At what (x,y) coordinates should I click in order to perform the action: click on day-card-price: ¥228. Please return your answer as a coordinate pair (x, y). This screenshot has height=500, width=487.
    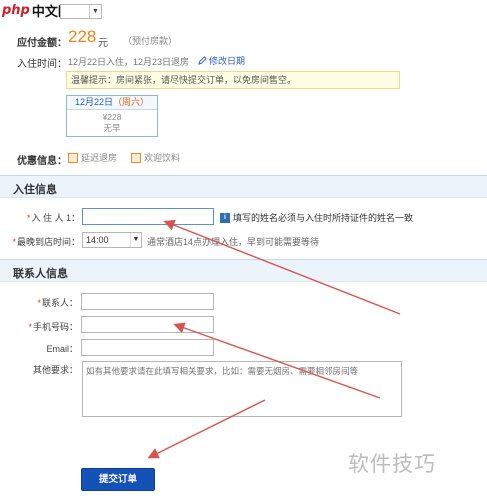
    Looking at the image, I should click on (112, 117).